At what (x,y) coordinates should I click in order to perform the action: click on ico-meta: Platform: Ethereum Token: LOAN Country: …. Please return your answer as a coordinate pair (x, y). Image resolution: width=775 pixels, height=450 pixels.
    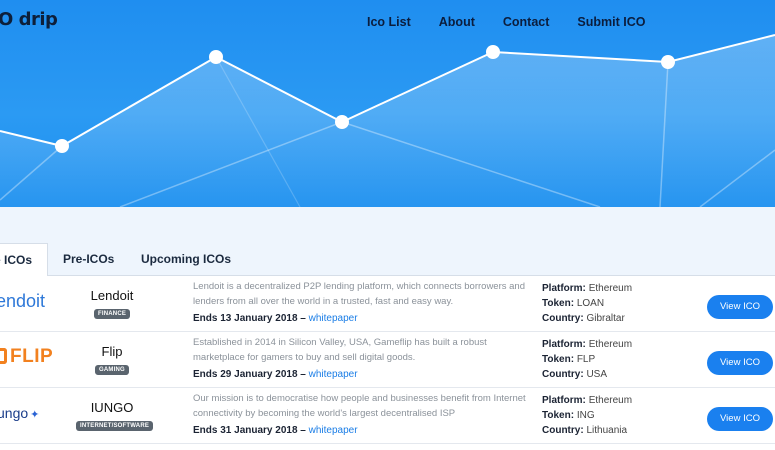
    Looking at the image, I should click on (587, 303).